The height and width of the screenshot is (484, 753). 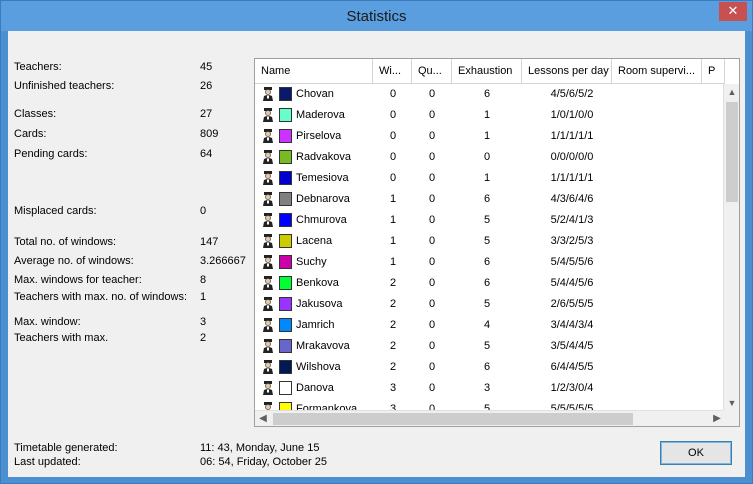 What do you see at coordinates (314, 71) in the screenshot?
I see `column-header-name: Name` at bounding box center [314, 71].